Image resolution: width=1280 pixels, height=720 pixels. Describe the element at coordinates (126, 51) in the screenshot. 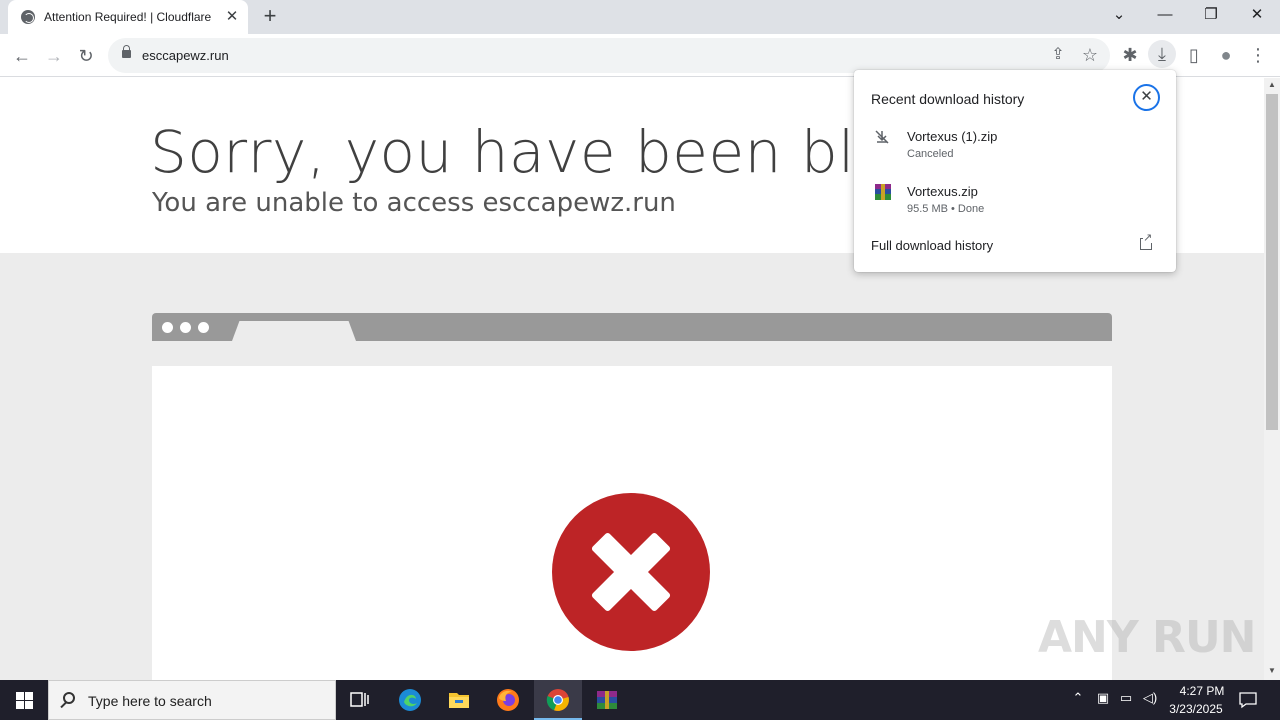

I see `lock-icon` at that location.